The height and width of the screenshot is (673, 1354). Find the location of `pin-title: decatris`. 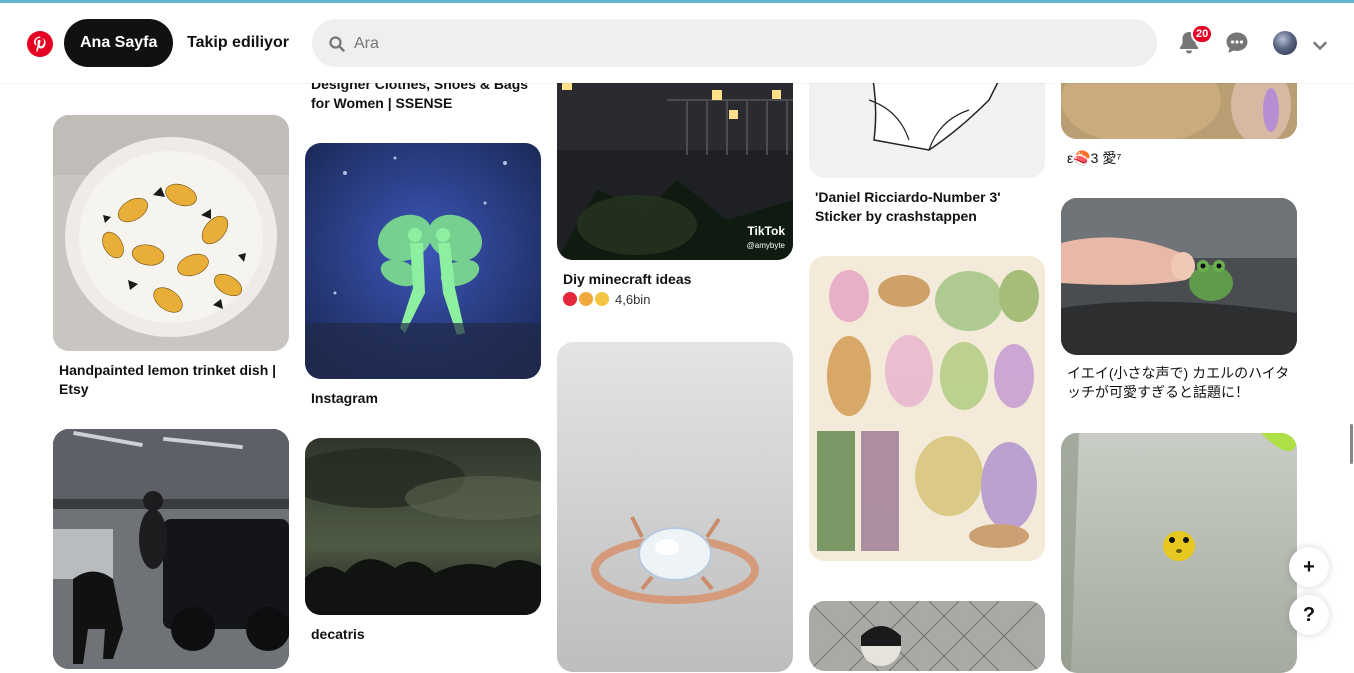

pin-title: decatris is located at coordinates (424, 634).